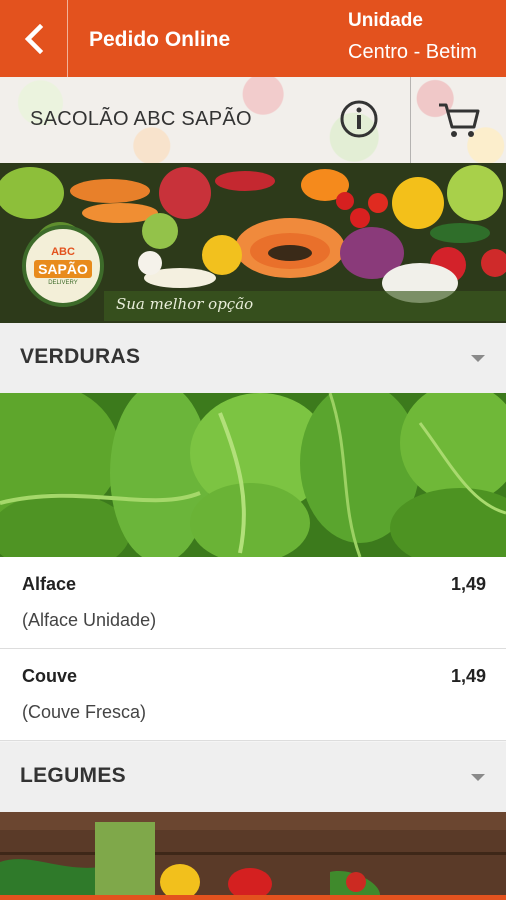 This screenshot has height=900, width=506. What do you see at coordinates (385, 20) in the screenshot?
I see `unit-label: Unidade` at bounding box center [385, 20].